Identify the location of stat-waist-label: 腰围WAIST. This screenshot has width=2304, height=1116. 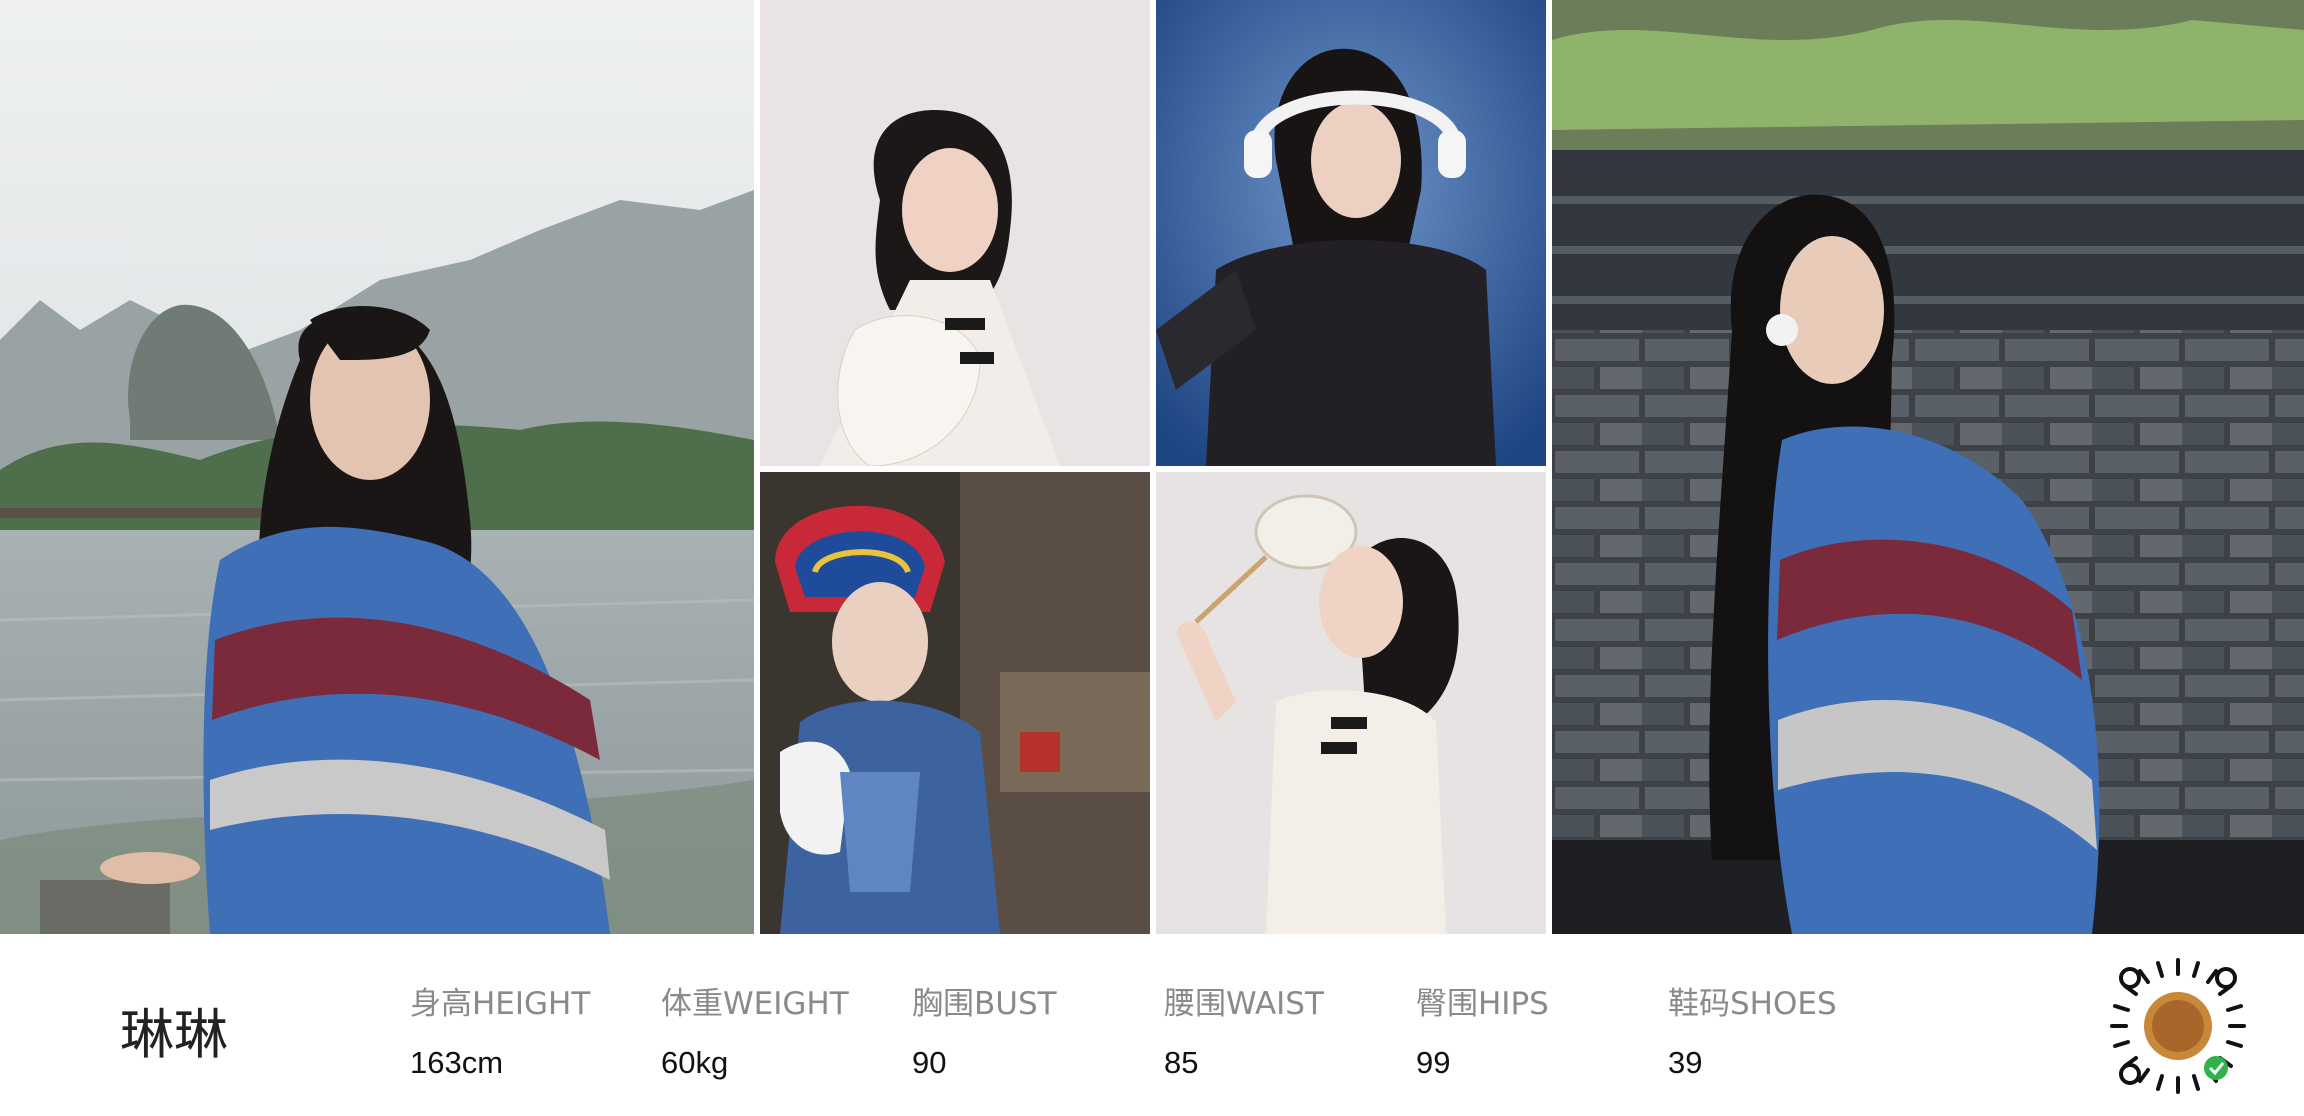
(1244, 1004).